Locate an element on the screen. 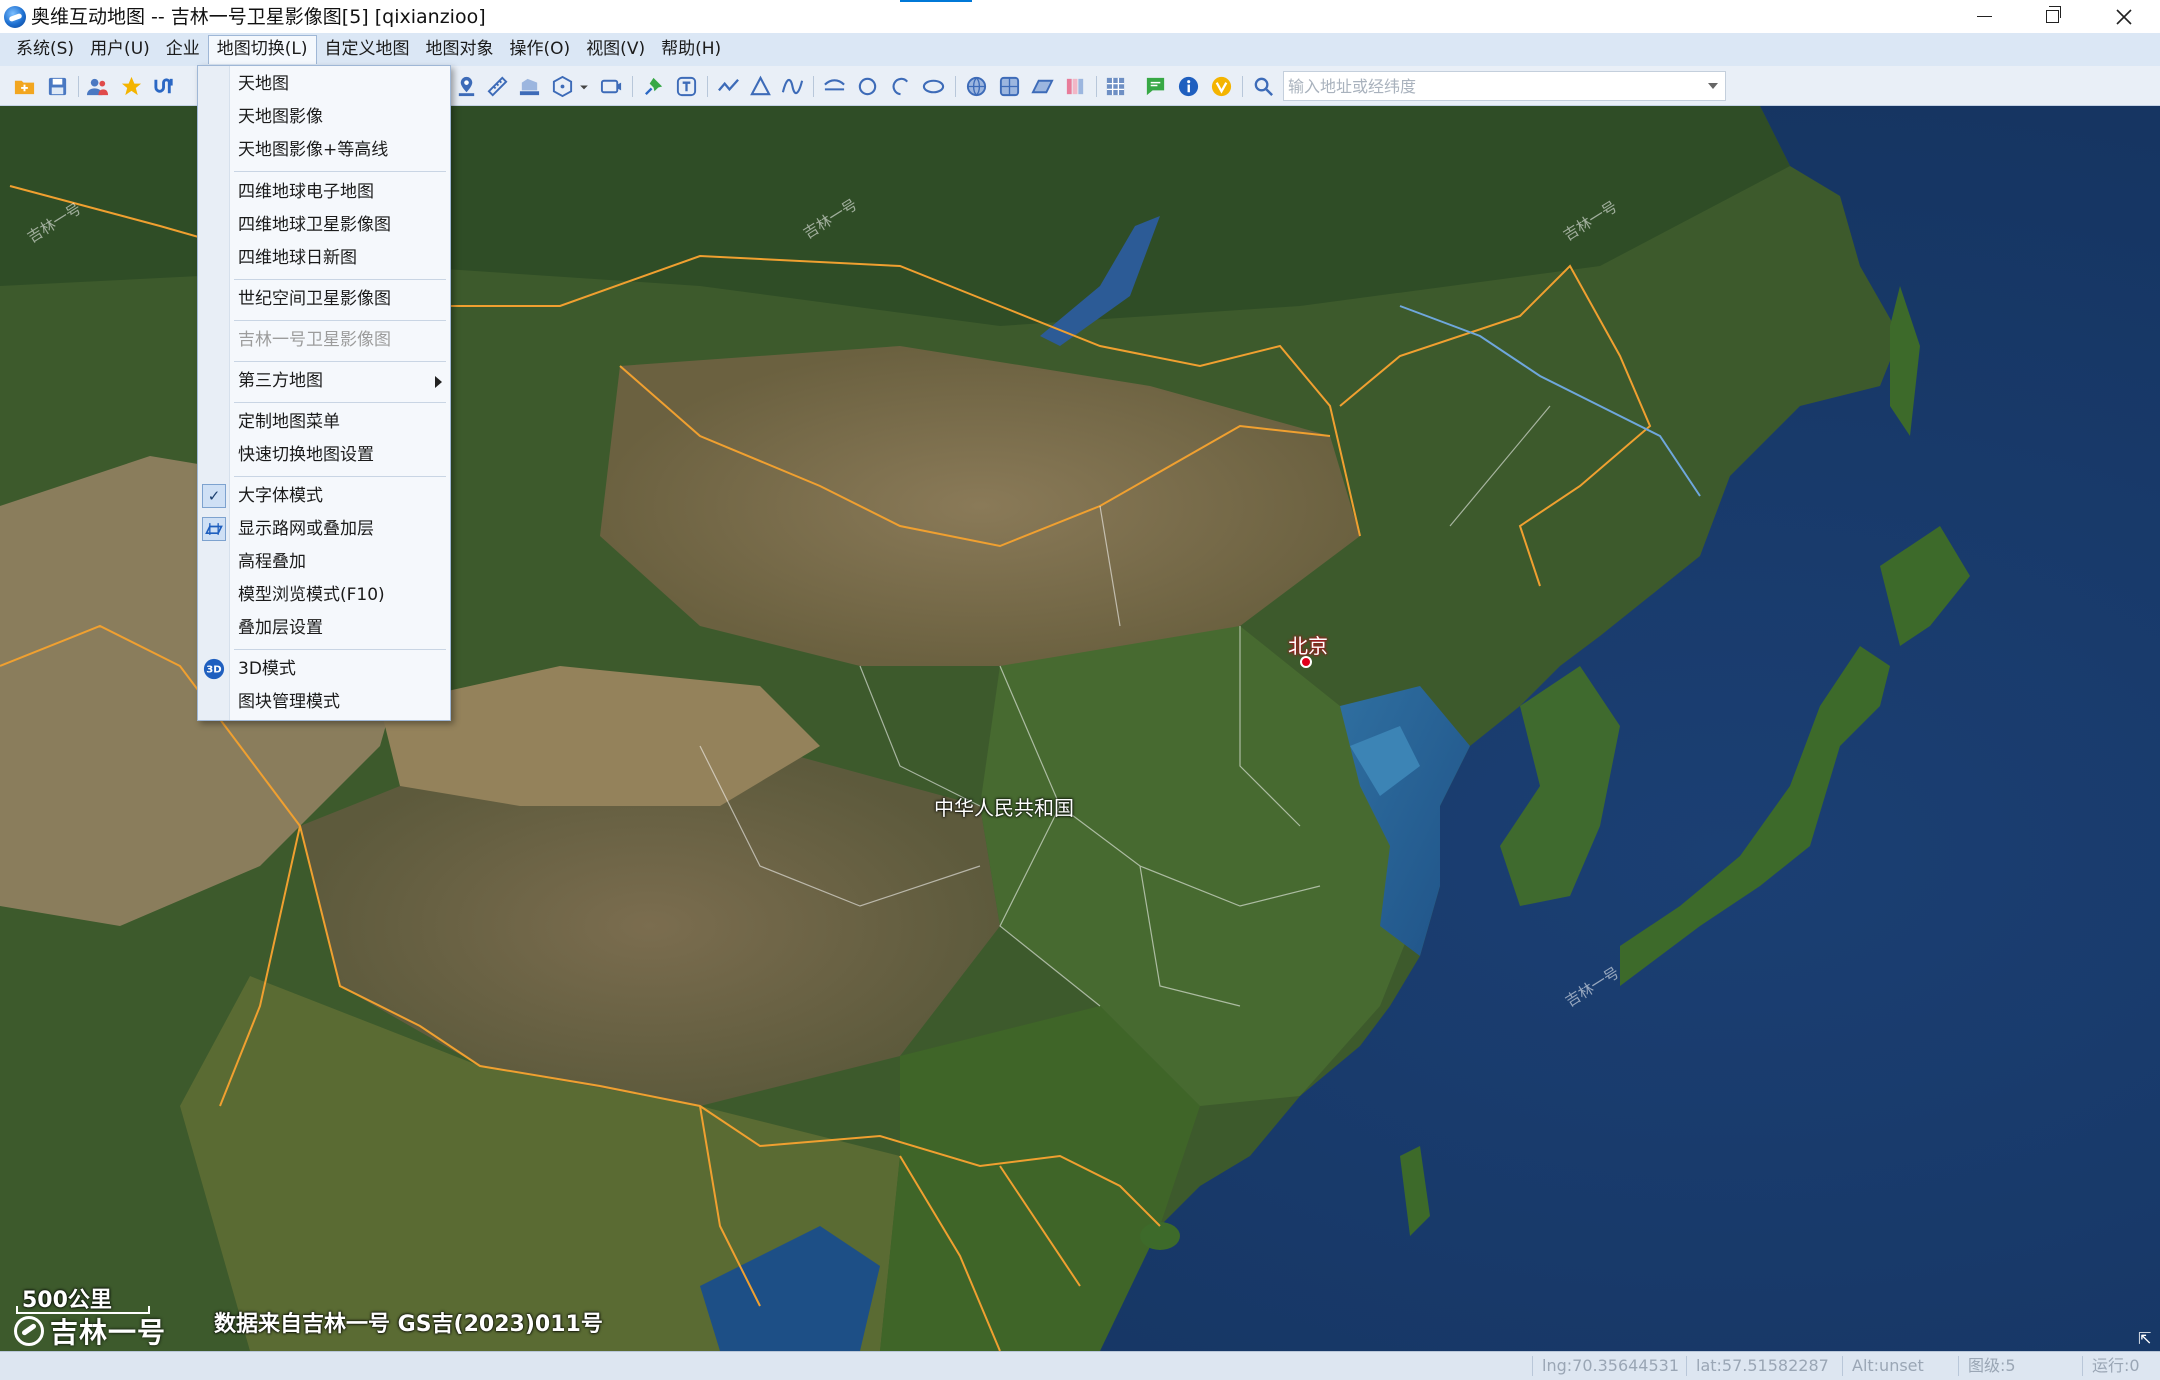 The width and height of the screenshot is (2160, 1380). data-attribution: 数据来自吉林一号 GS吉(2023)011号 is located at coordinates (408, 1324).